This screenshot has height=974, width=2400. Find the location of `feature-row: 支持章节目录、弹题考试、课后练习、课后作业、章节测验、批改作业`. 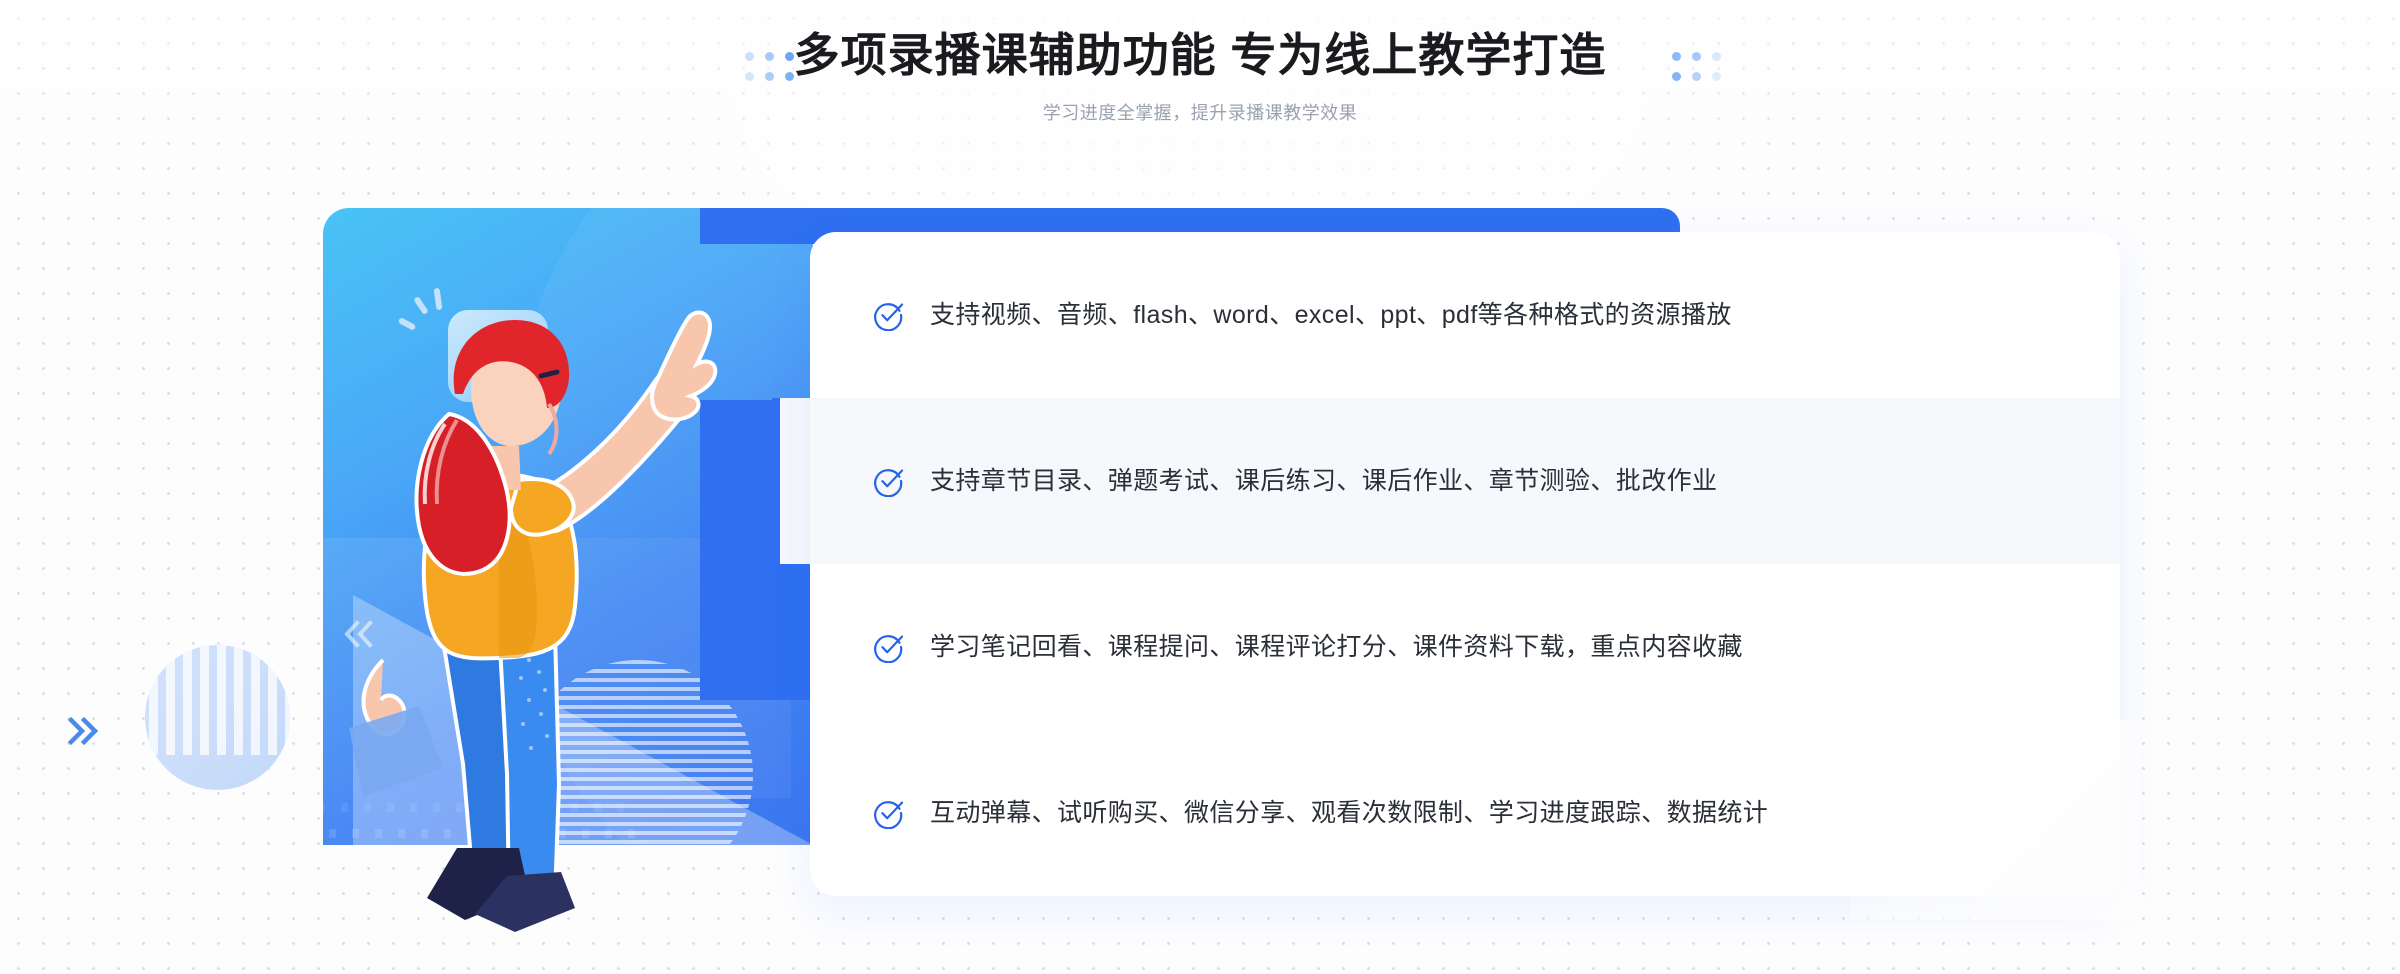

feature-row: 支持章节目录、弹题考试、课后练习、课后作业、章节测验、批改作业 is located at coordinates (1465, 481).